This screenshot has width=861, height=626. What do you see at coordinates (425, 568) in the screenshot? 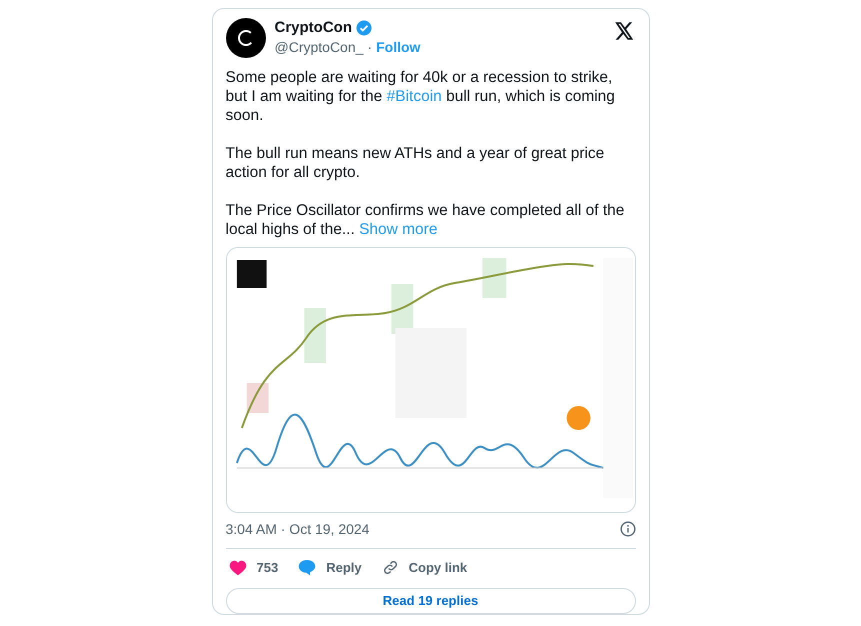
I see `copy-link-button: Copy link` at bounding box center [425, 568].